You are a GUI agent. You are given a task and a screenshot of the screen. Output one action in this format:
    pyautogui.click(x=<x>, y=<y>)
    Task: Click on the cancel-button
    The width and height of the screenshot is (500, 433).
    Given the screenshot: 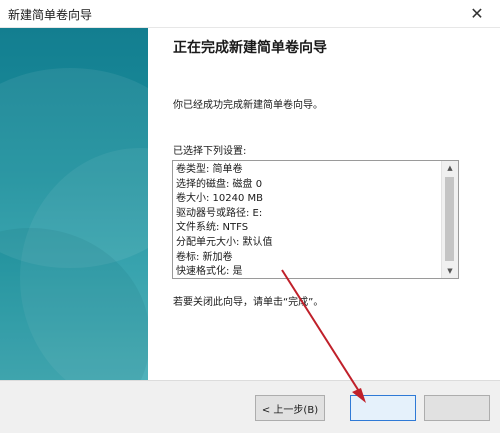 What is the action you would take?
    pyautogui.click(x=457, y=408)
    